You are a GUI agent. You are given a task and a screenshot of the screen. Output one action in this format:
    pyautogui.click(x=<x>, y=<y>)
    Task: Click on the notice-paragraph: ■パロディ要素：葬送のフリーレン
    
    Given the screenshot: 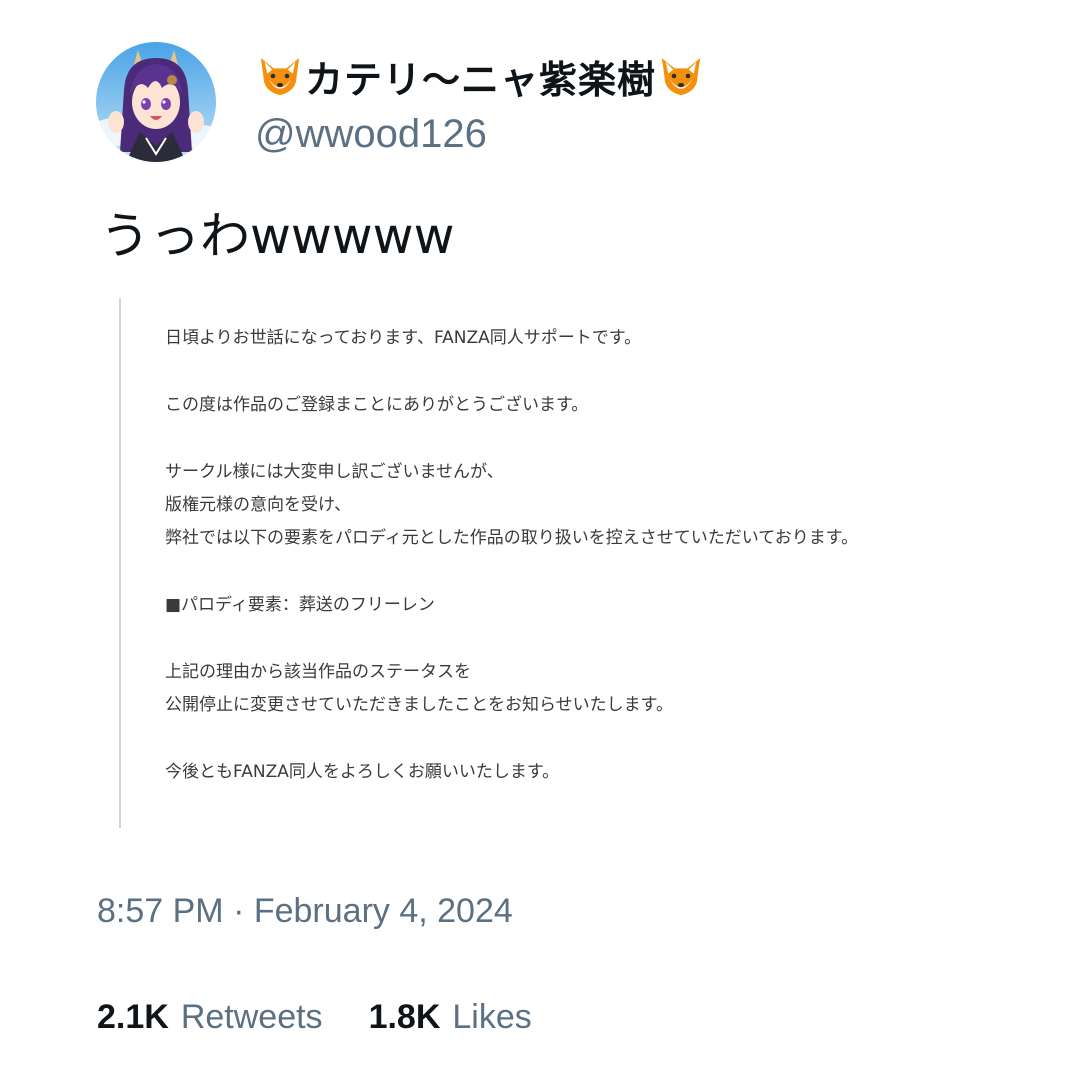 What is the action you would take?
    pyautogui.click(x=565, y=605)
    